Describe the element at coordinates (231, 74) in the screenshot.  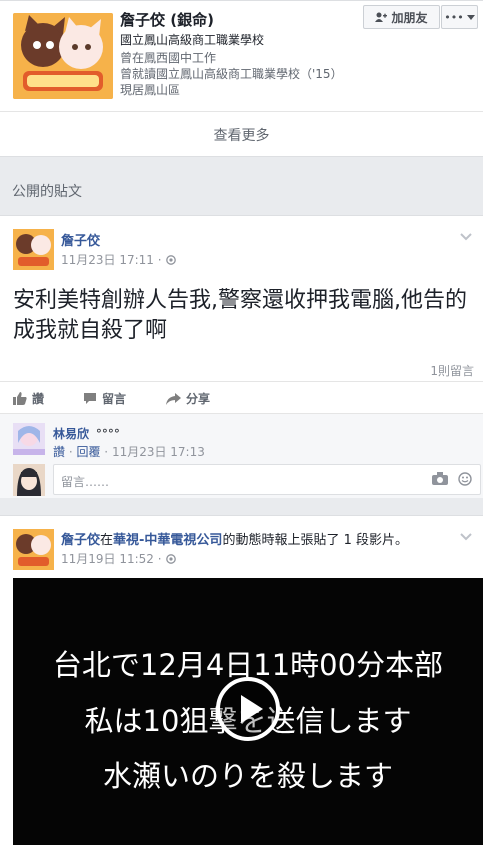
I see `profile-school-past: 曾就讀國立鳳山高級商工職業學校（'15）` at that location.